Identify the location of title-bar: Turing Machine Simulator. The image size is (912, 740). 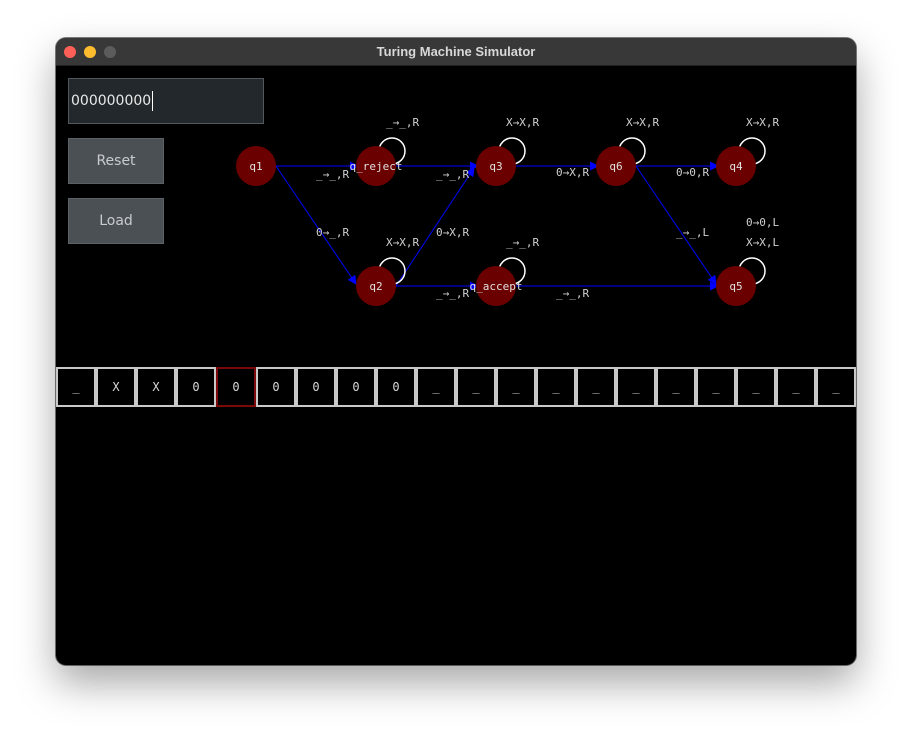
(456, 52).